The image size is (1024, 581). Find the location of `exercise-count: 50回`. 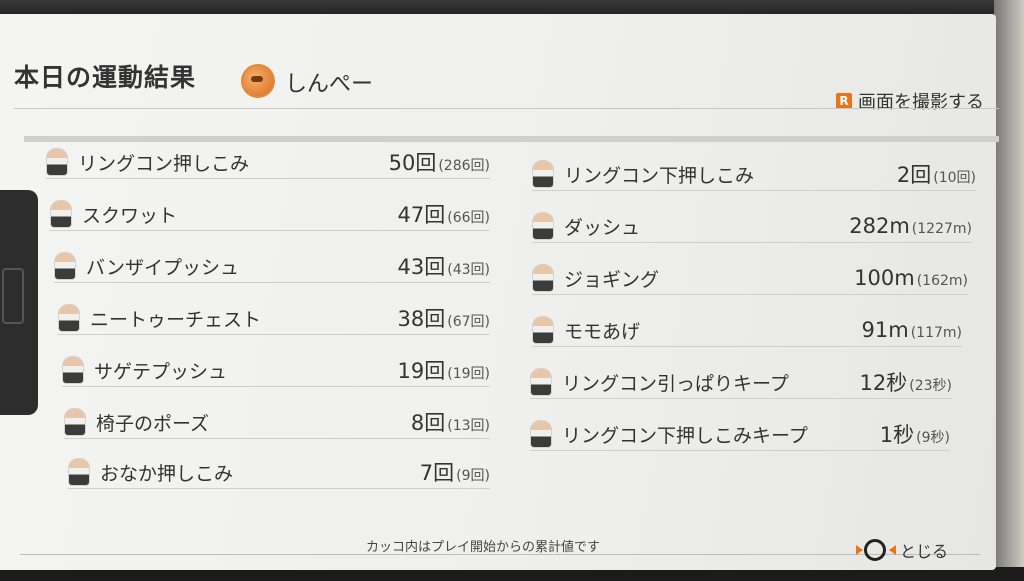

exercise-count: 50回 is located at coordinates (412, 163).